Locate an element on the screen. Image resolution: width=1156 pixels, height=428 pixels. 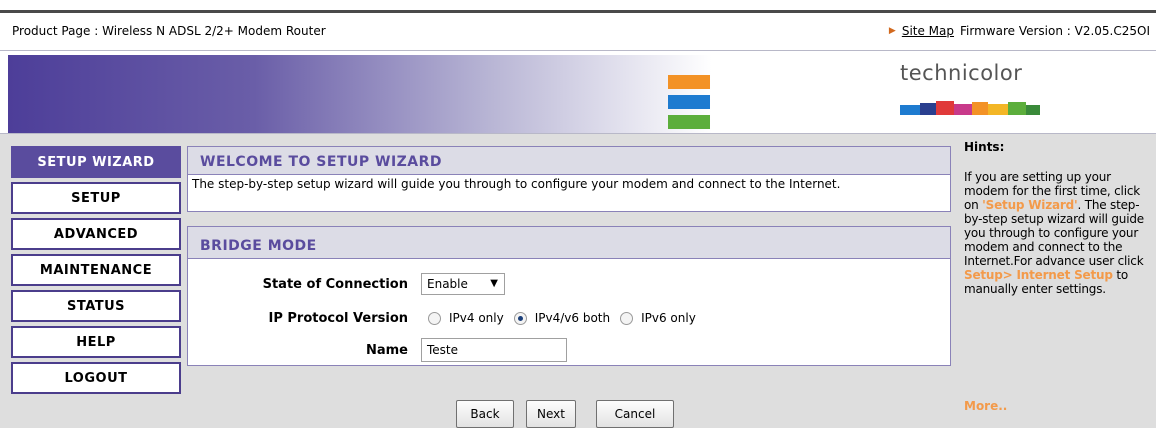
banner-gradient is located at coordinates (360, 94).